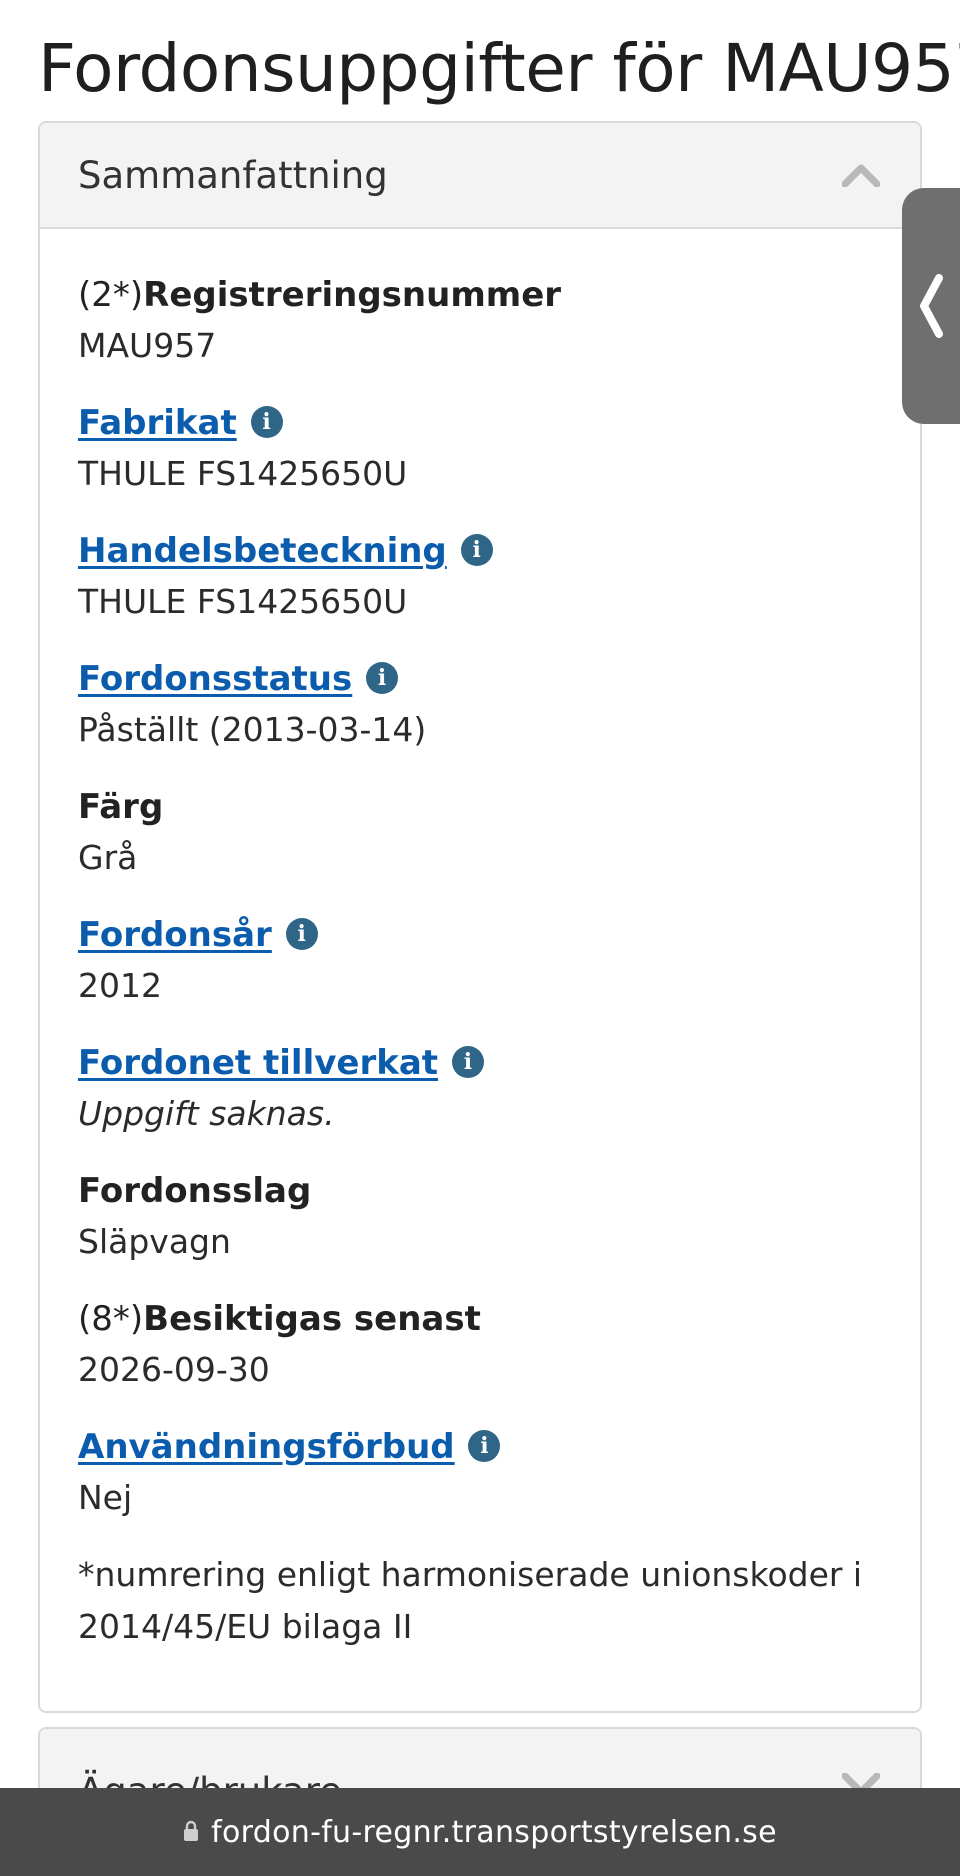  Describe the element at coordinates (206, 1113) in the screenshot. I see `field-value: Uppgift saknas.` at that location.